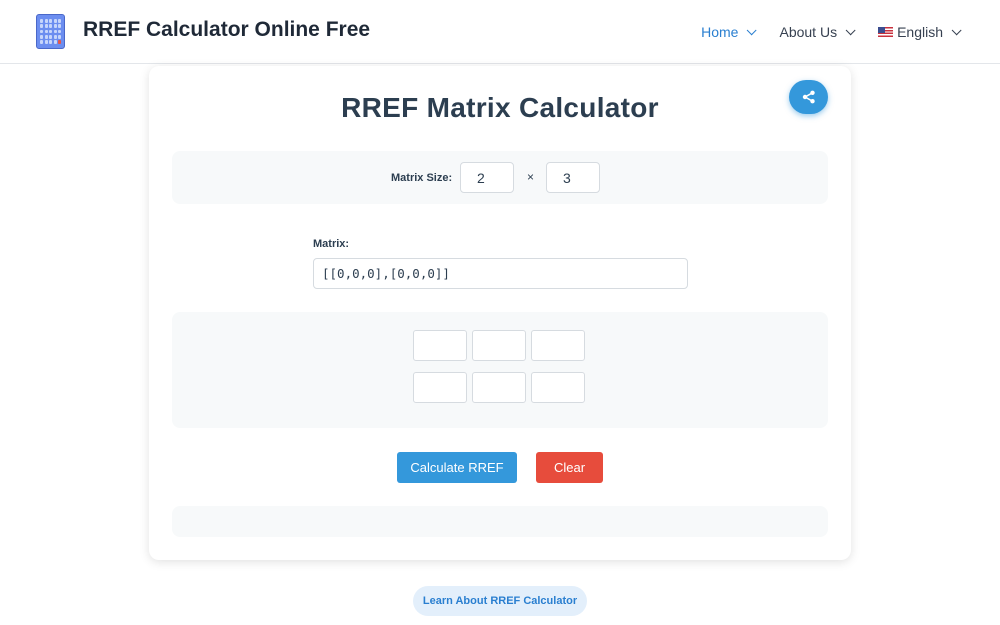  What do you see at coordinates (440, 345) in the screenshot?
I see `matrix-cell-r1c1` at bounding box center [440, 345].